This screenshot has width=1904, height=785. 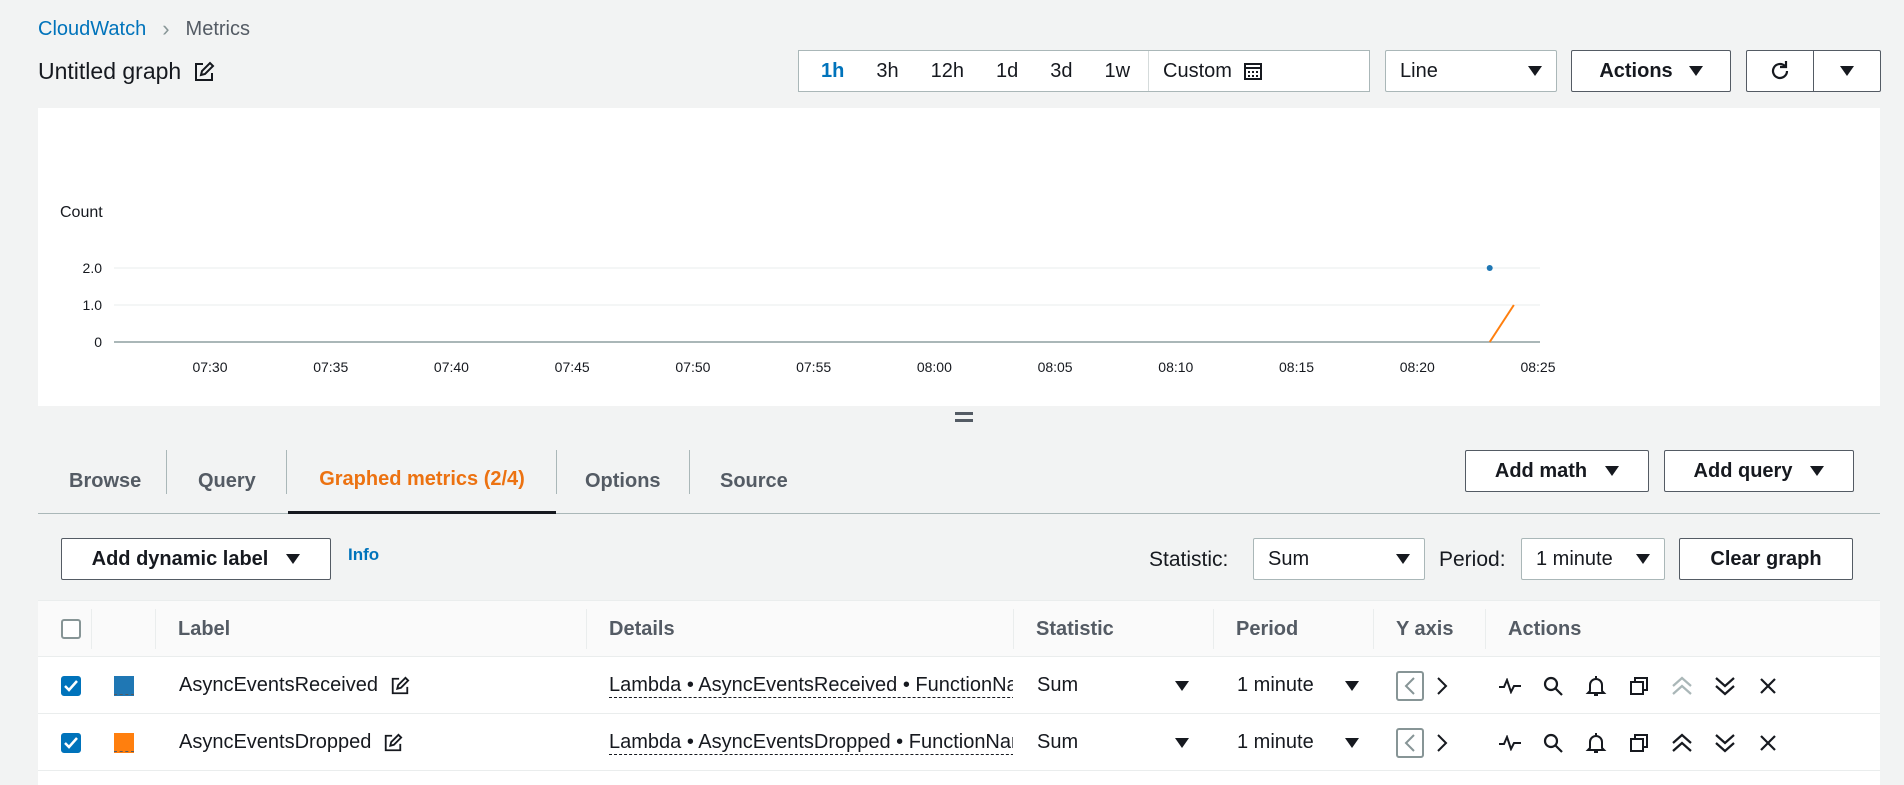 I want to click on tab-source-label: Source, so click(x=754, y=480).